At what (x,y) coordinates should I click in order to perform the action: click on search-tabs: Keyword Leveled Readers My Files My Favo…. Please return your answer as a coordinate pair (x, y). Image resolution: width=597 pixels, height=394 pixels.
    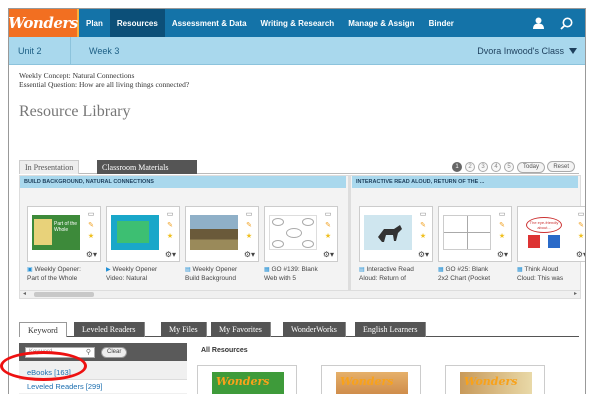
    Looking at the image, I should click on (299, 328).